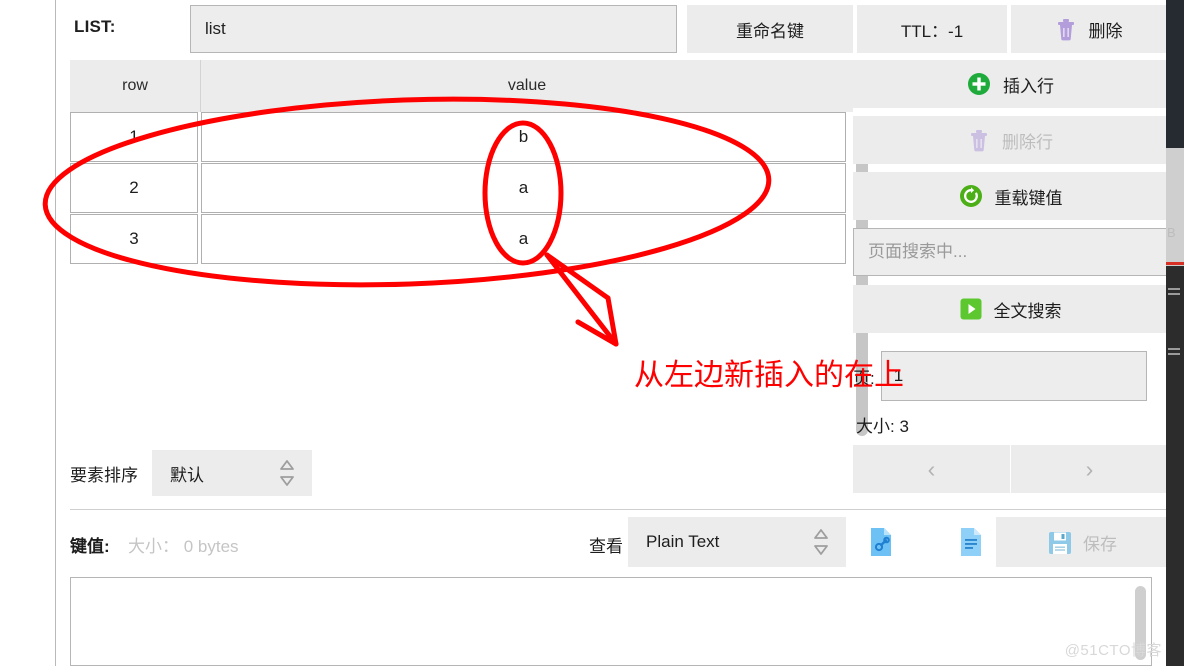  Describe the element at coordinates (433, 29) in the screenshot. I see `key-name-input: list` at that location.